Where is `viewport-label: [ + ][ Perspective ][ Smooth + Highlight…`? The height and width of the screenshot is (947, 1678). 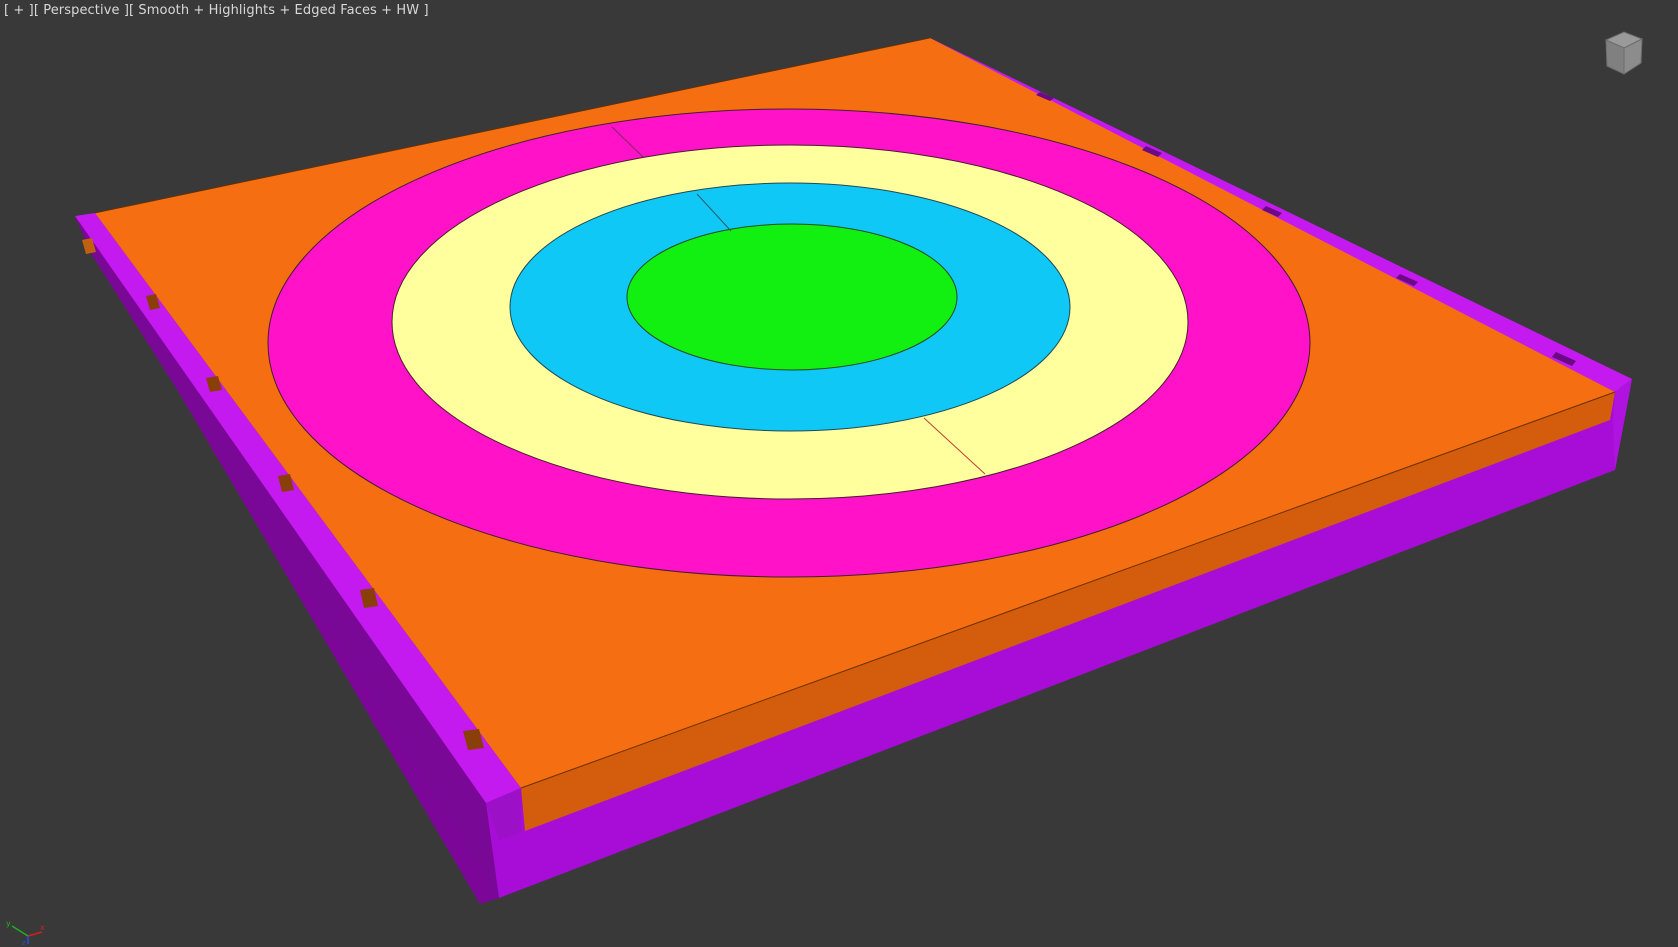 viewport-label: [ + ][ Perspective ][ Smooth + Highlight… is located at coordinates (216, 10).